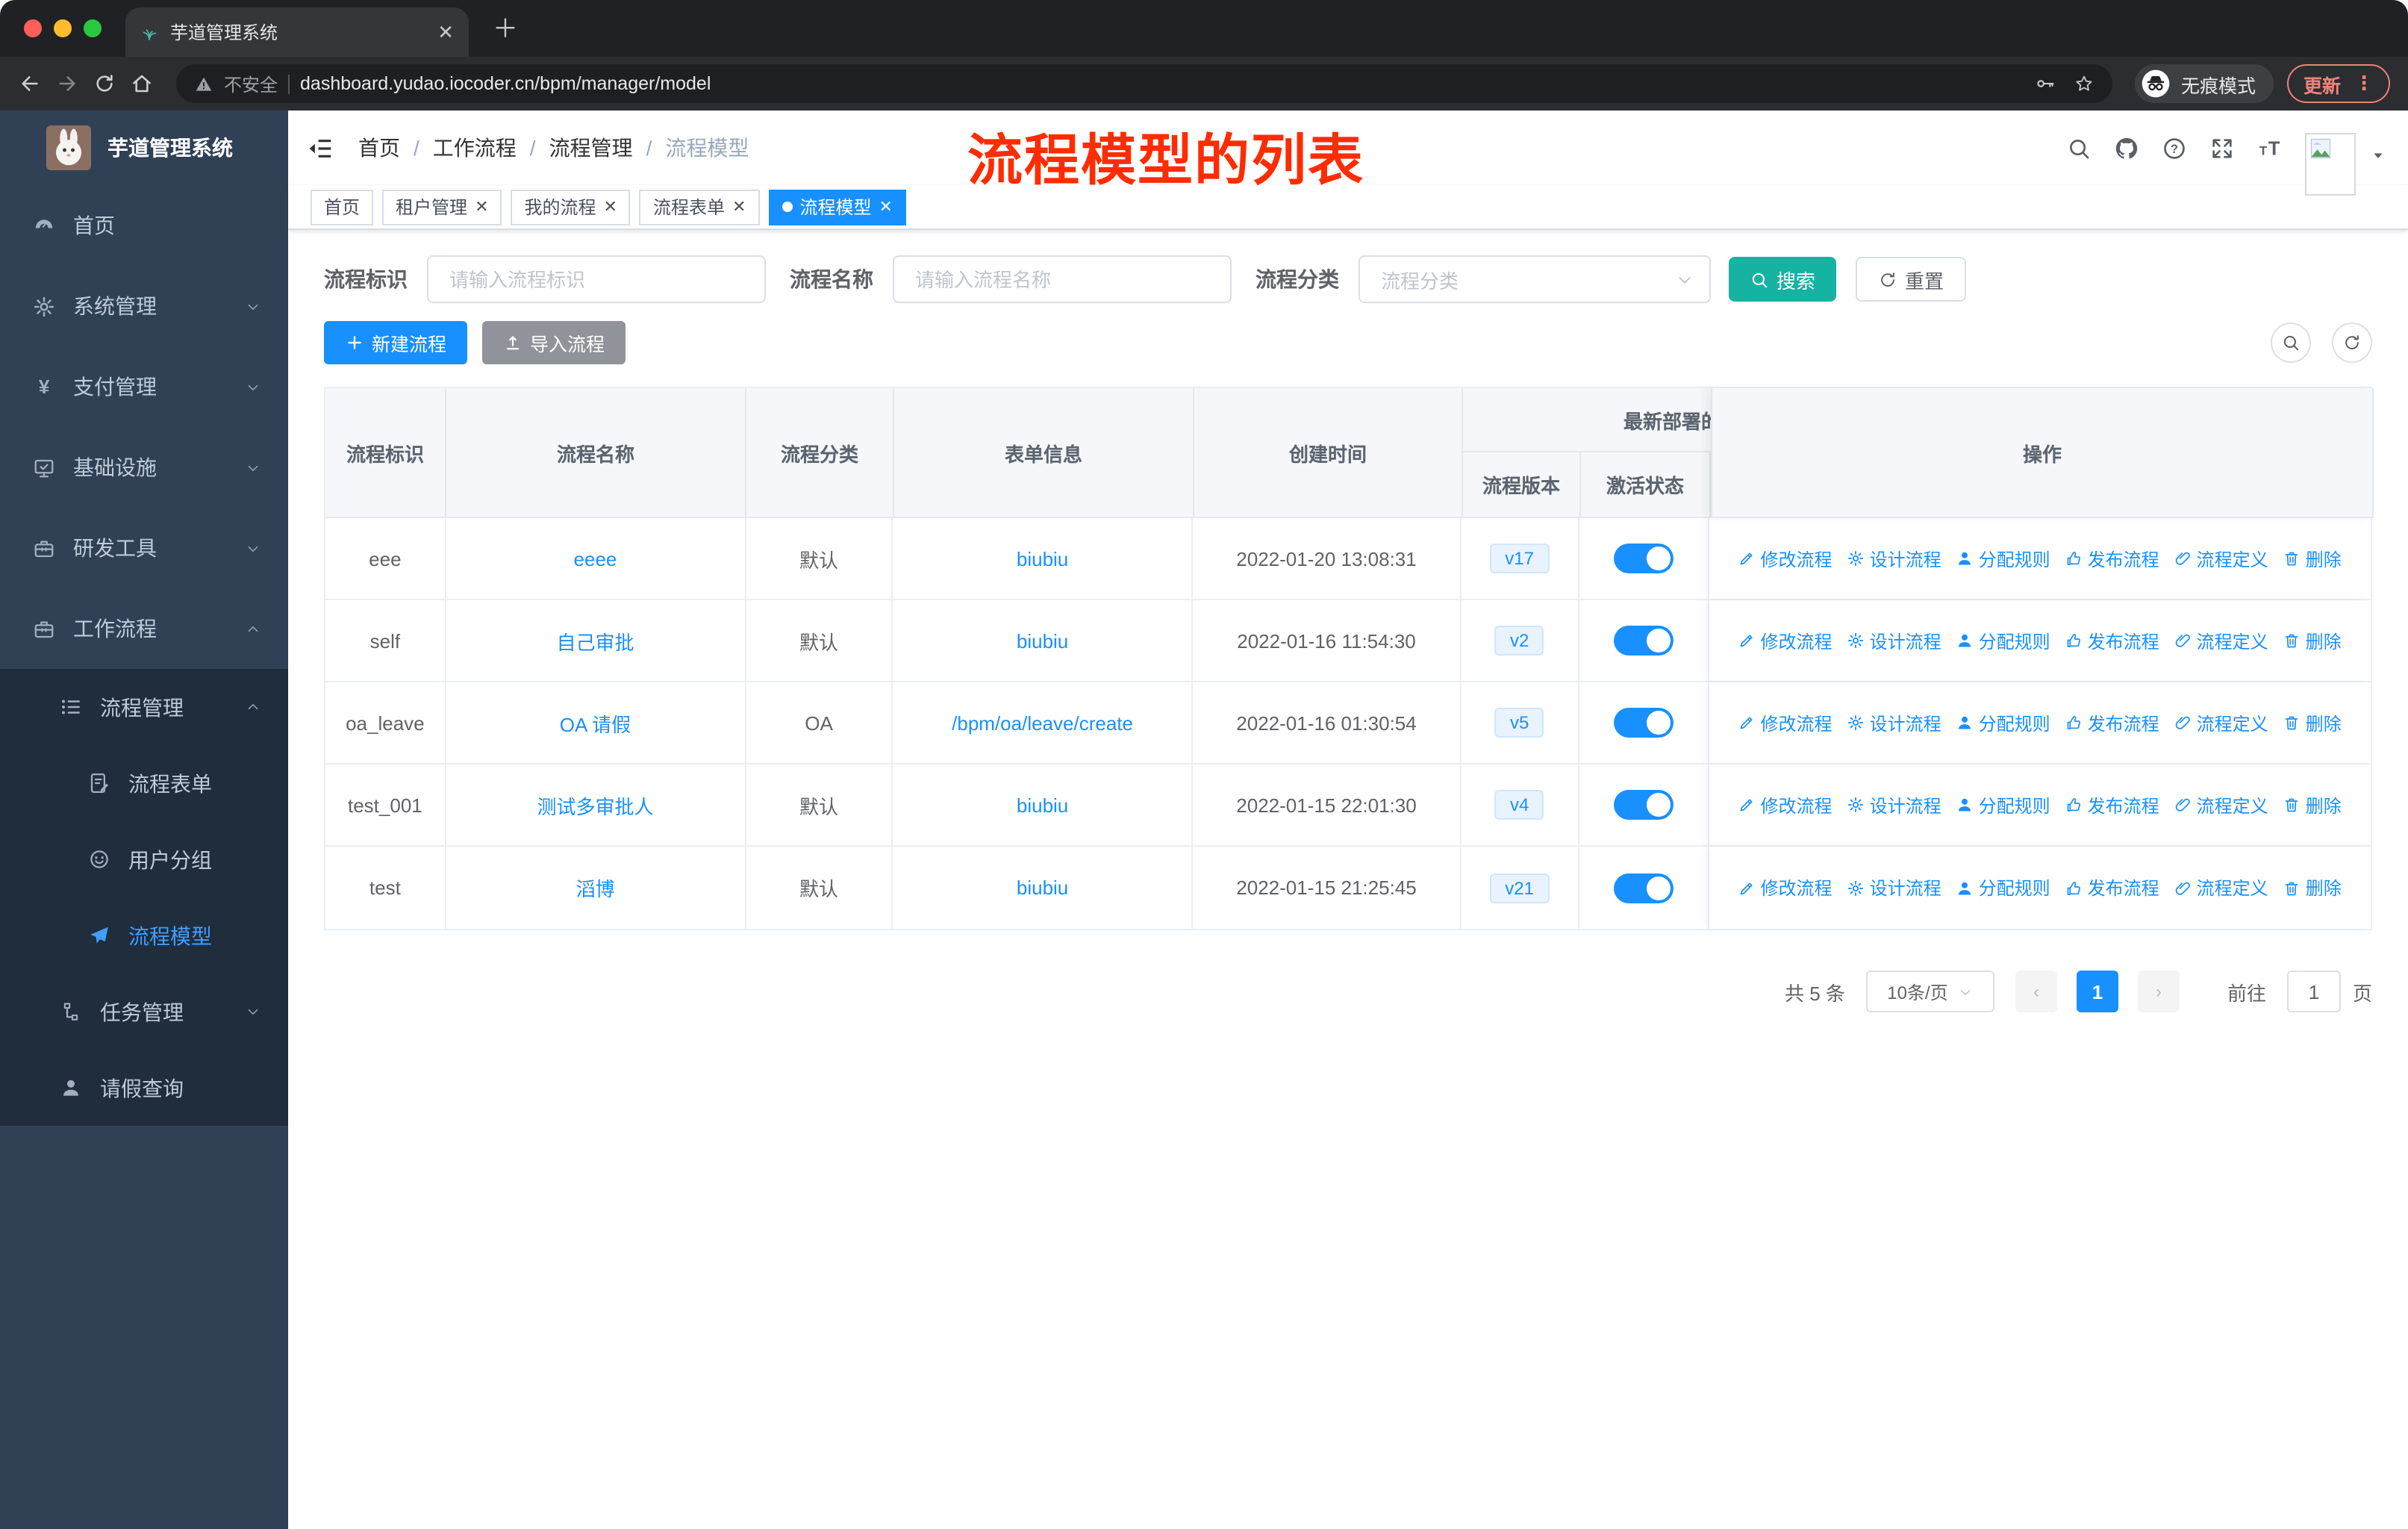  Describe the element at coordinates (2036, 991) in the screenshot. I see `prev-page-button: ‹` at that location.